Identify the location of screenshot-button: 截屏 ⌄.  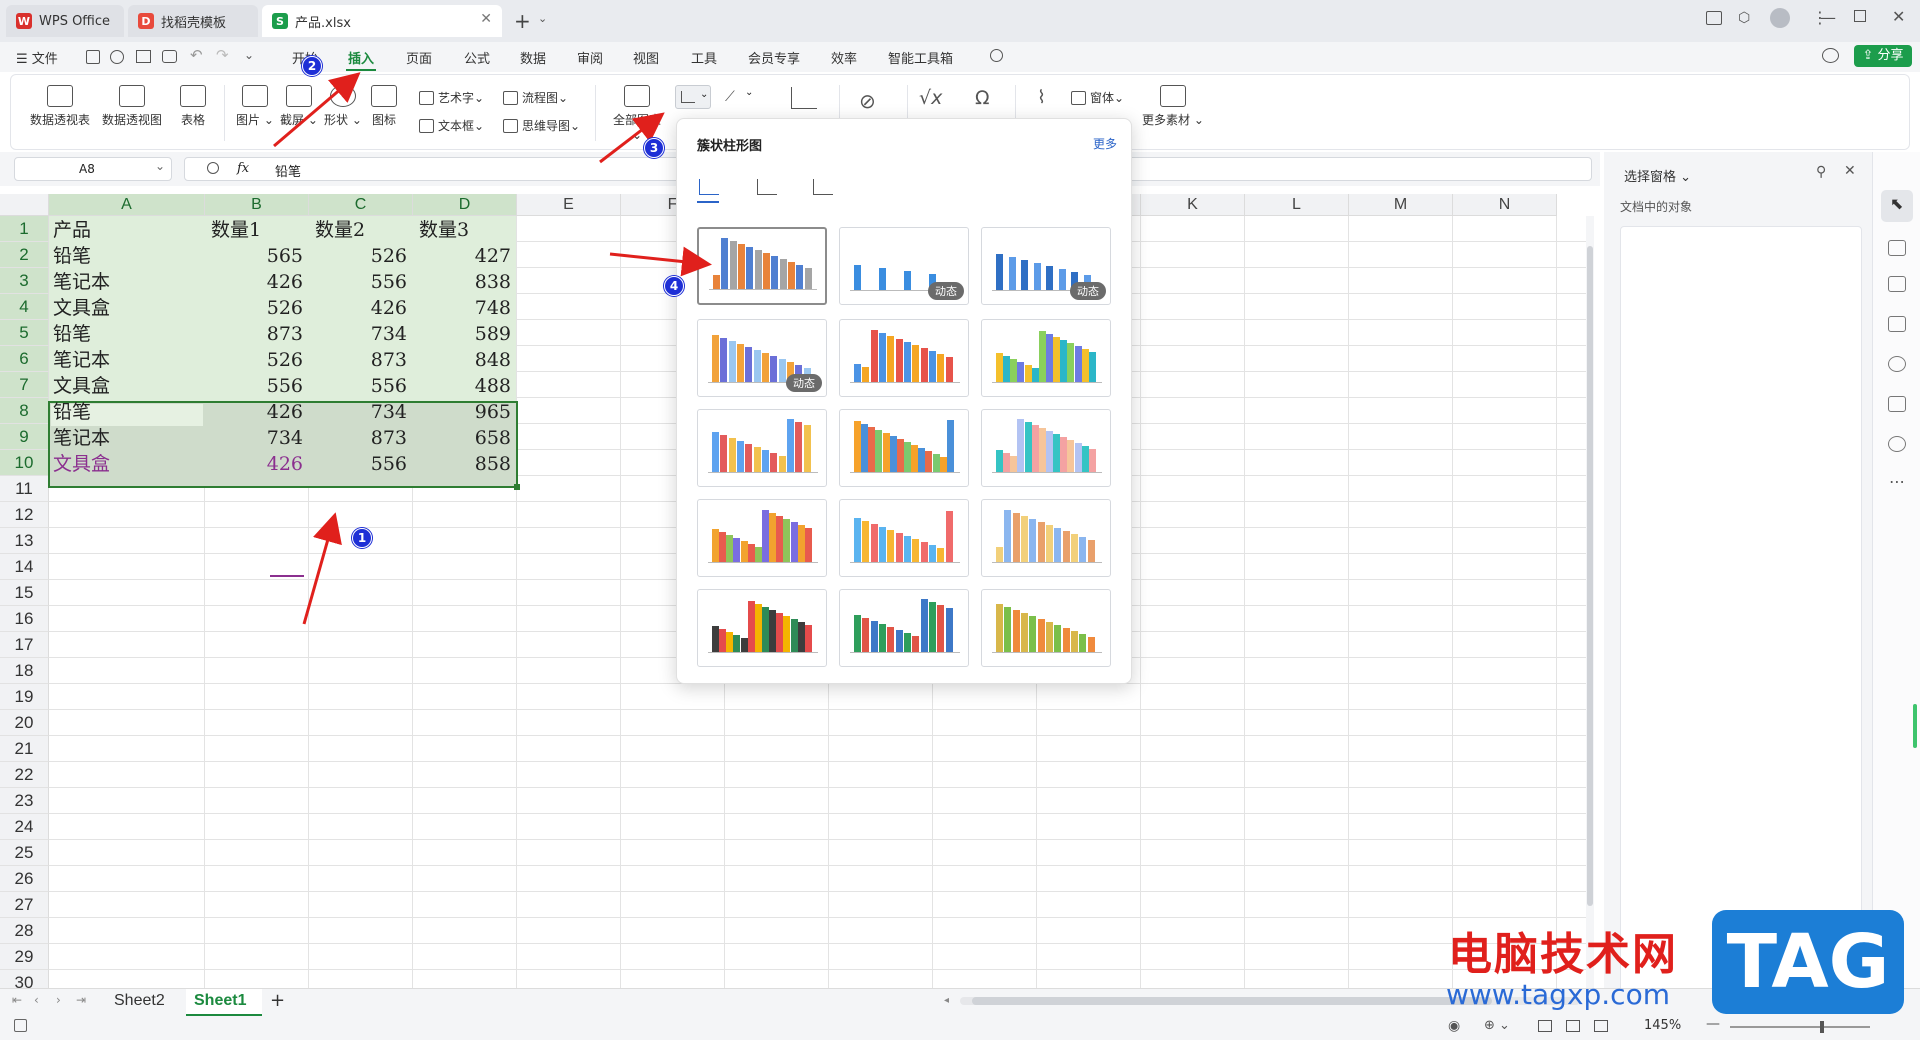
(299, 106).